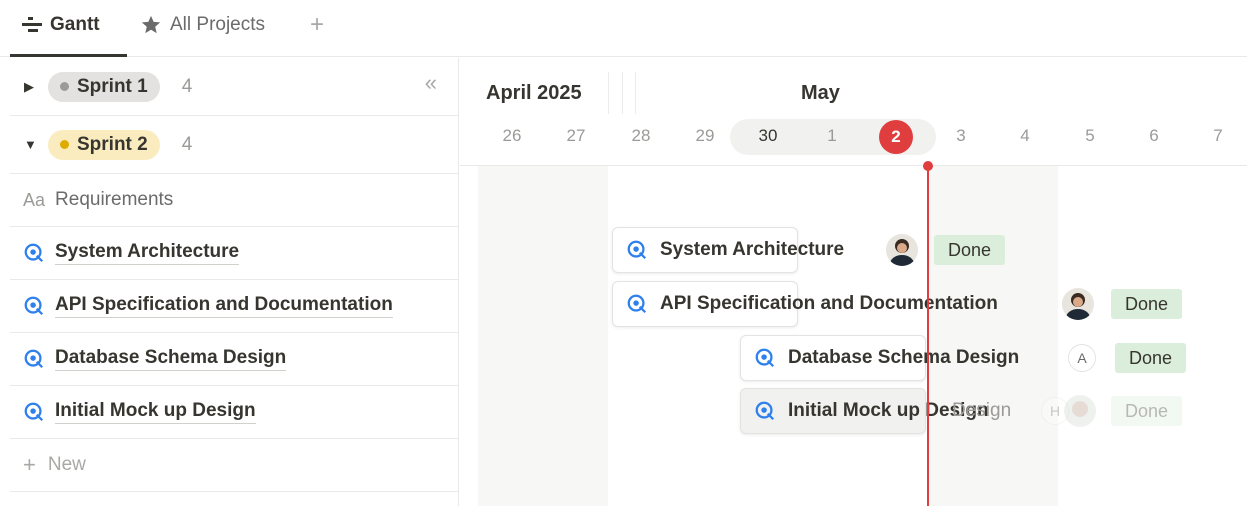 The image size is (1247, 506). I want to click on day-label: 5, so click(1090, 135).